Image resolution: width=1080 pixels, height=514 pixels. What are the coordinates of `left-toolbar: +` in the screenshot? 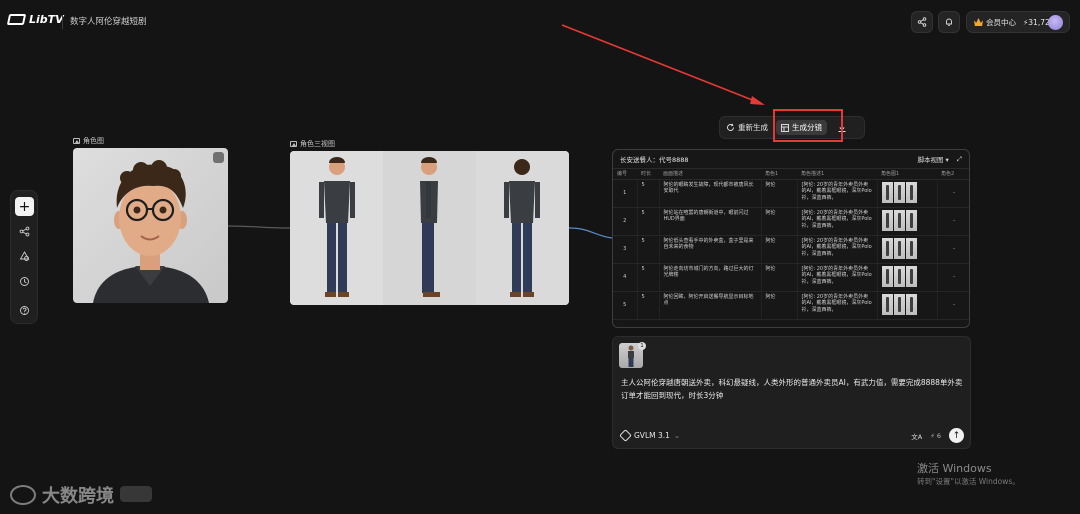 It's located at (24, 257).